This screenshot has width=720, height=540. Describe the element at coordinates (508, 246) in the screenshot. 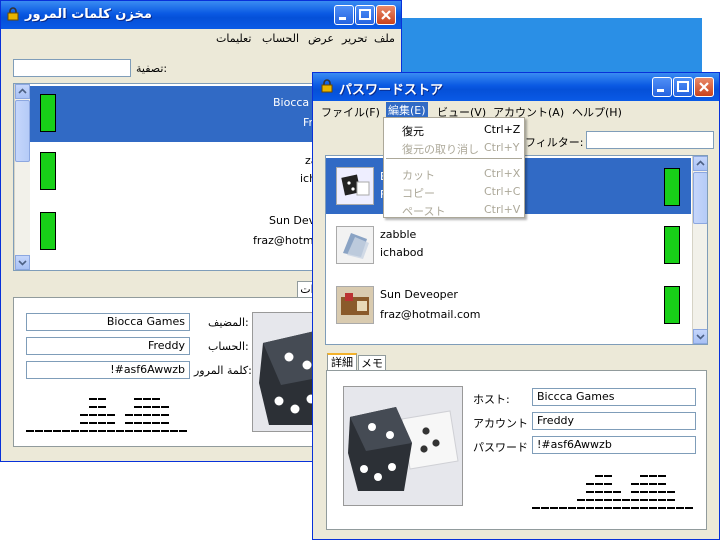

I see `list-item: zabble ichabod` at that location.